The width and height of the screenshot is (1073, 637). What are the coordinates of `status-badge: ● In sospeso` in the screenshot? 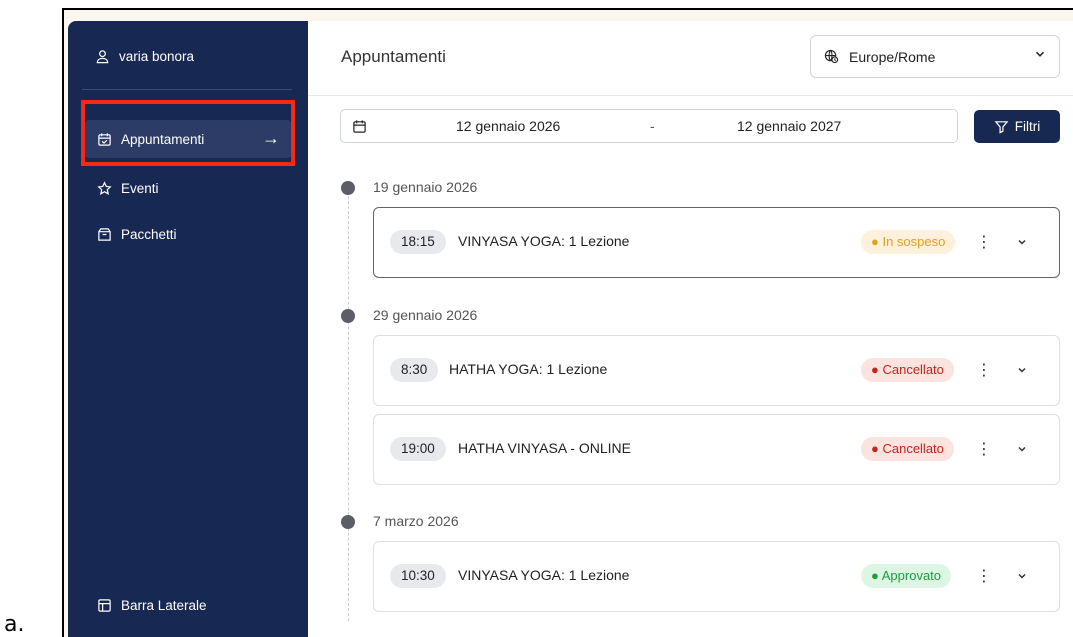 It's located at (908, 242).